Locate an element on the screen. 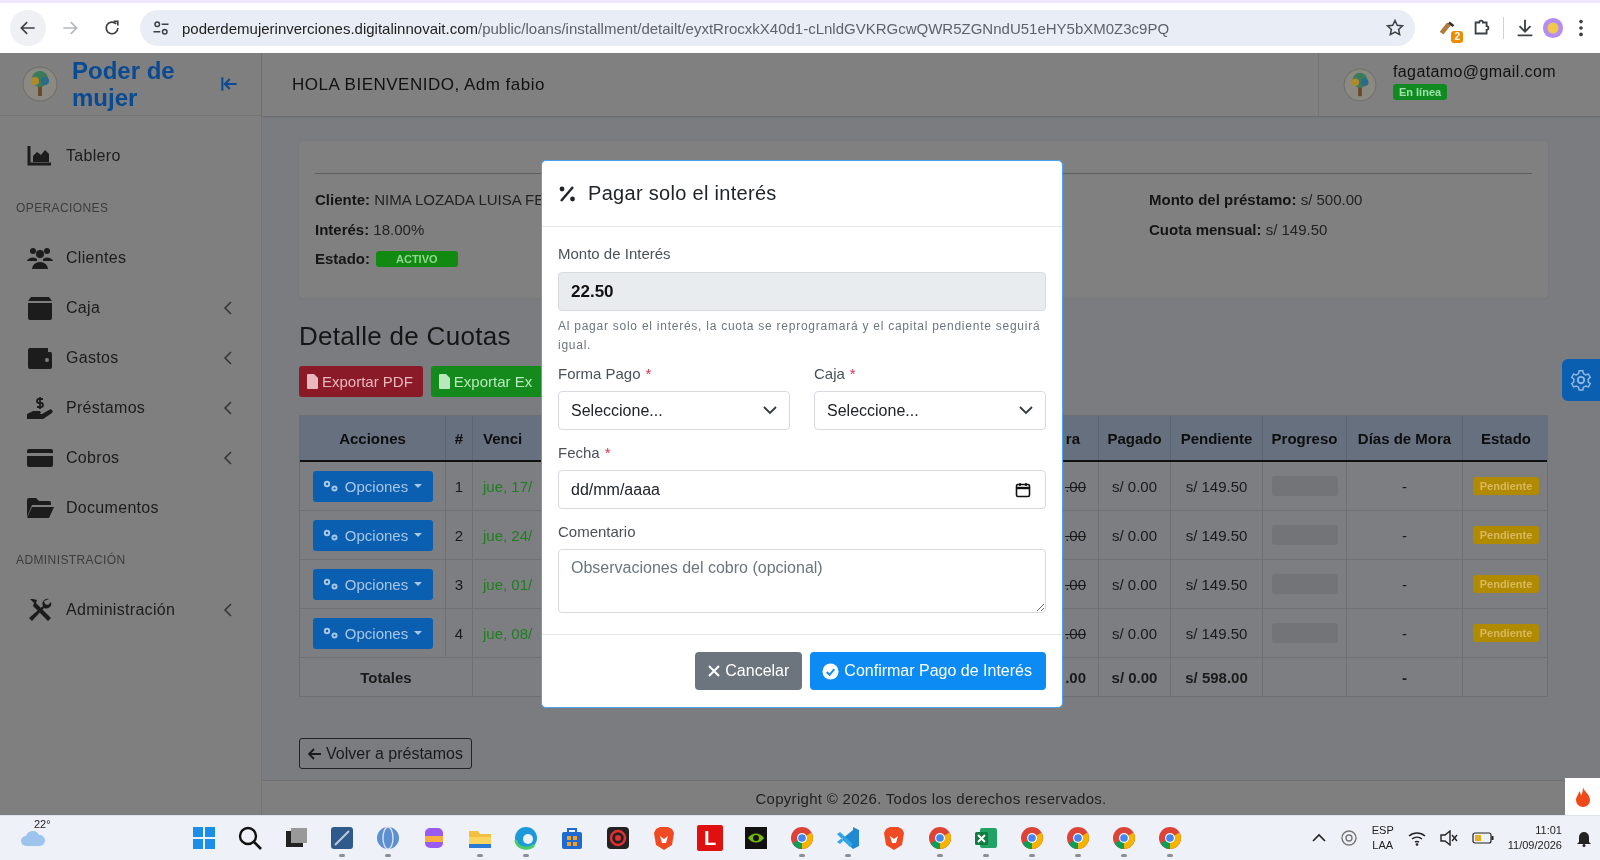 This screenshot has height=860, width=1600. back-arrow-button is located at coordinates (28, 28).